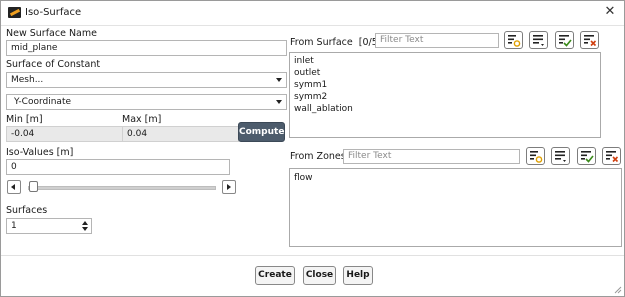  I want to click on from-surface-filter-input: Filter Text, so click(437, 40).